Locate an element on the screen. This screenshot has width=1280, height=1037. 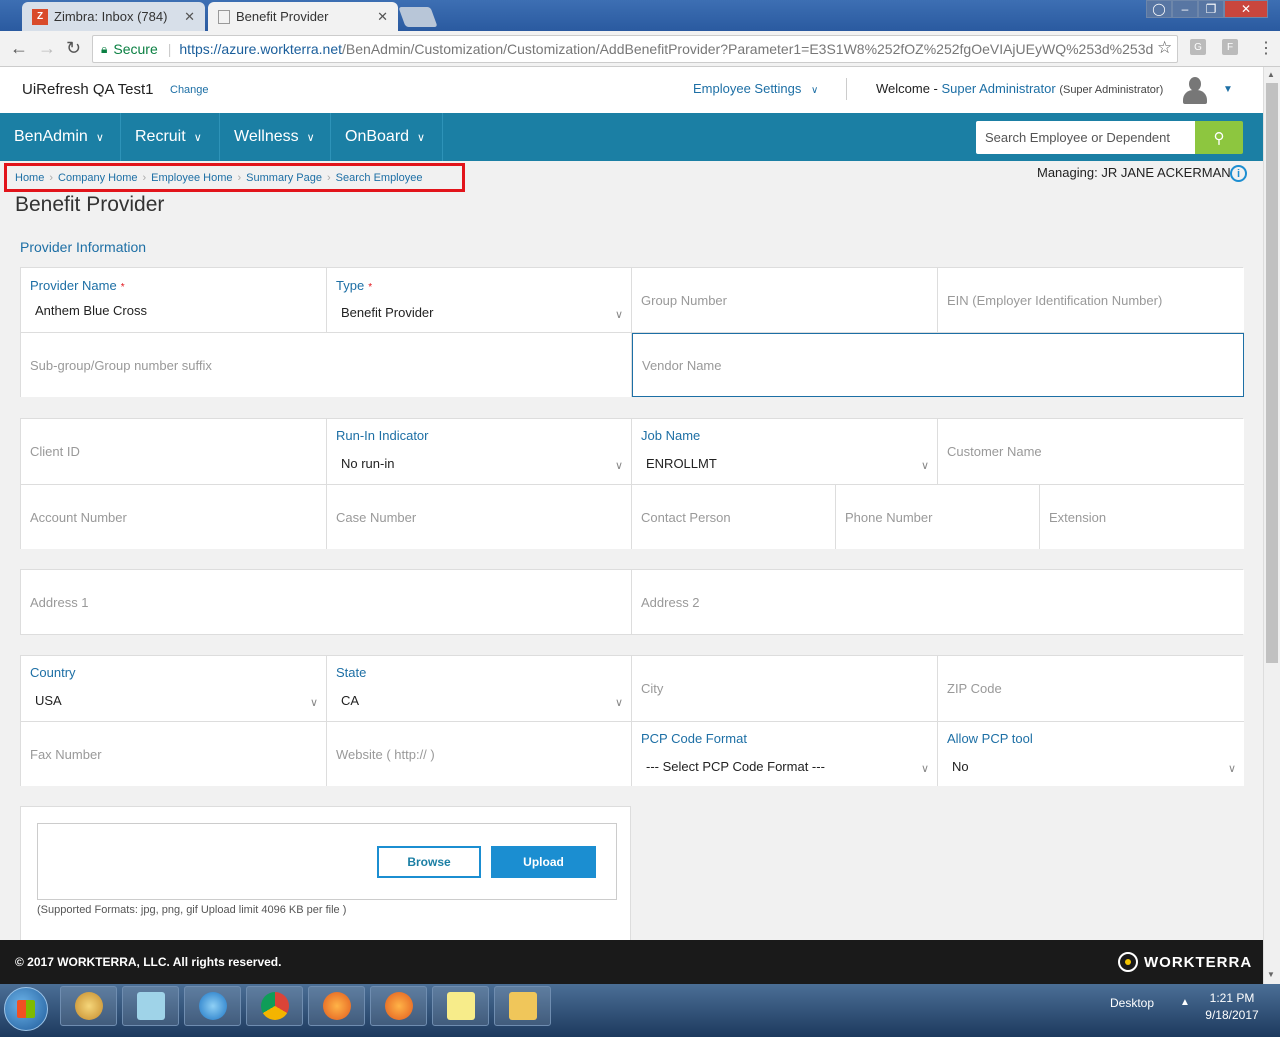
address1-field: Address 1 is located at coordinates (326, 602).